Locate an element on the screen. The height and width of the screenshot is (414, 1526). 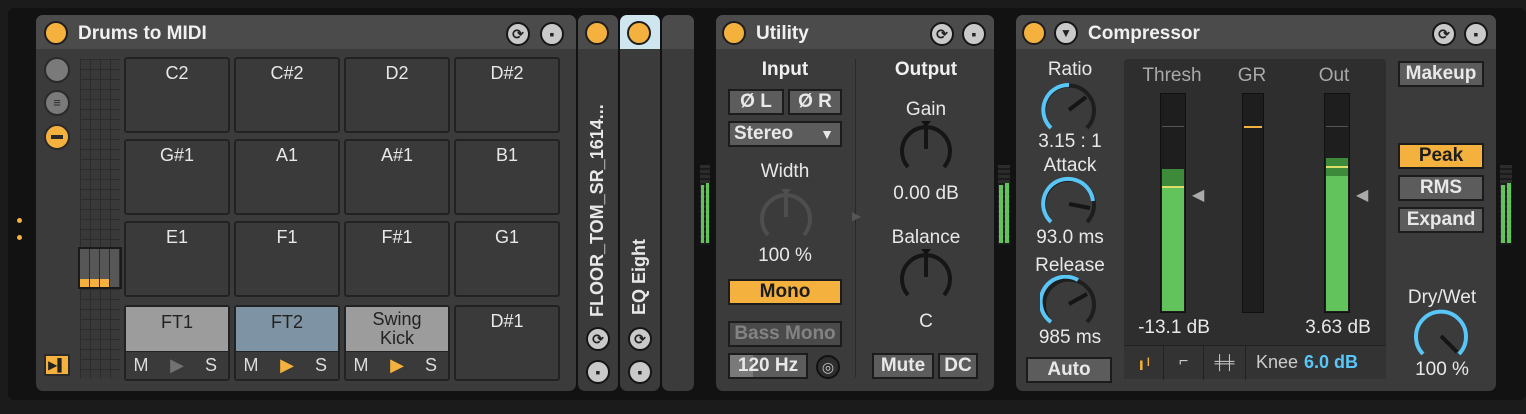
eq-device-name: EQ Eight is located at coordinates (639, 277).